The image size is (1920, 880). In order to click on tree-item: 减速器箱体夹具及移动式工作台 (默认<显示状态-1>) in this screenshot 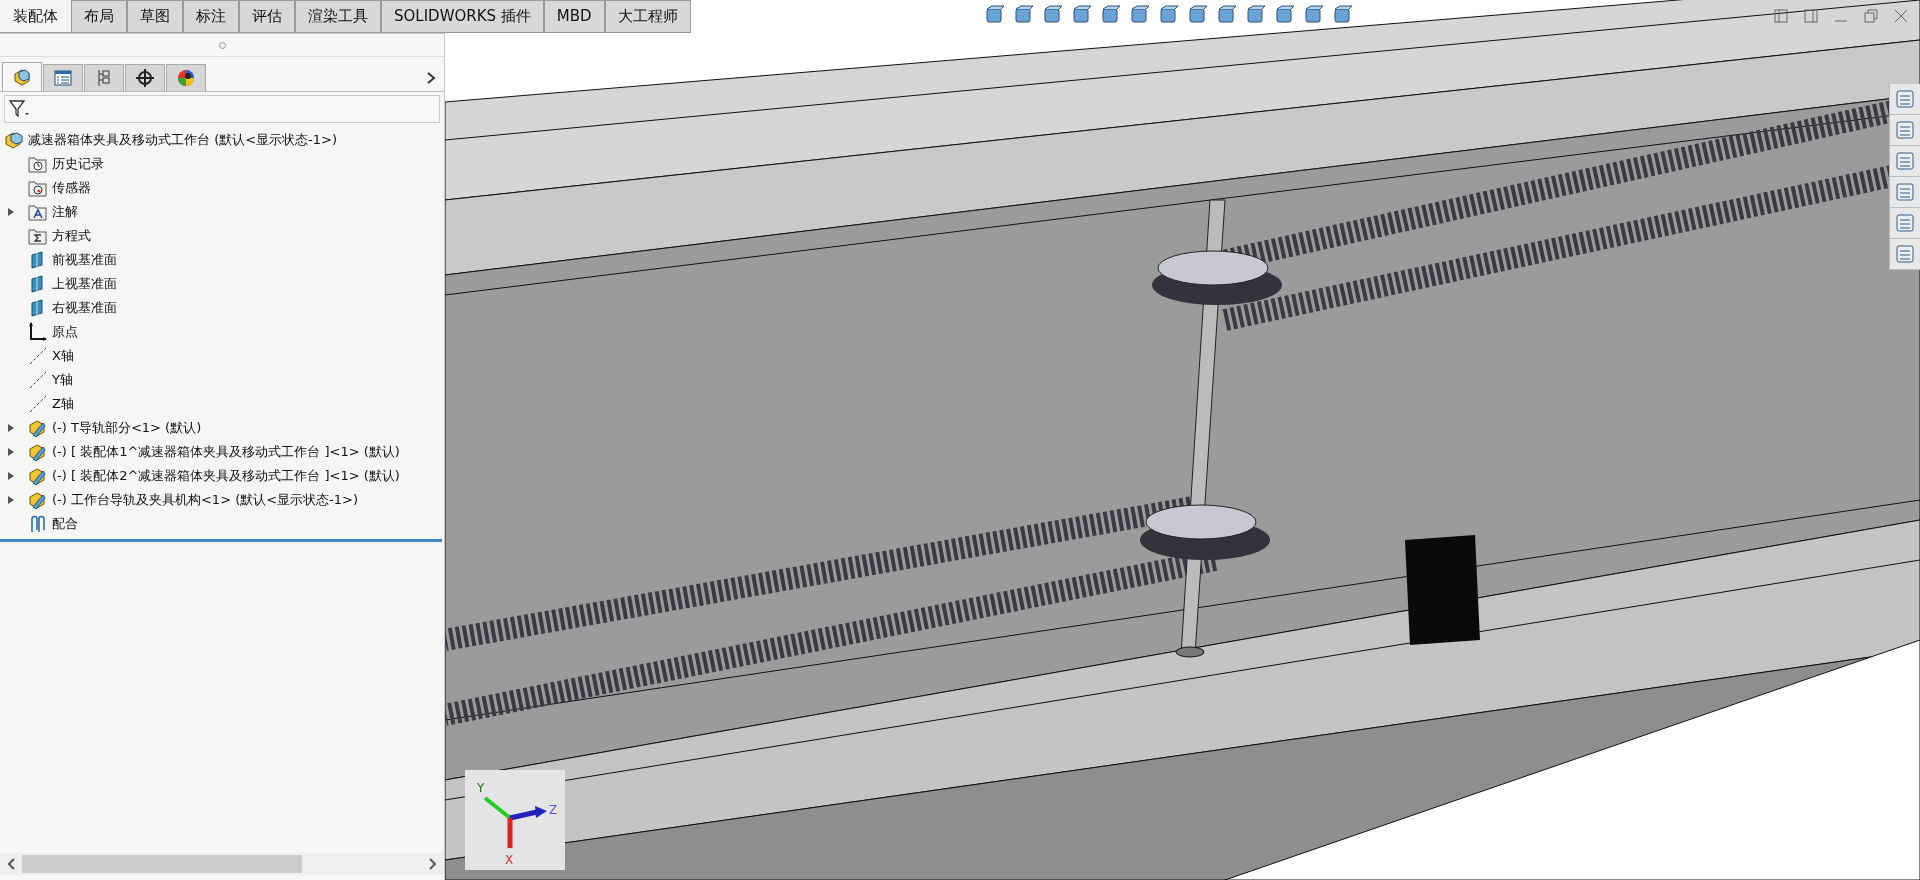, I will do `click(183, 140)`.